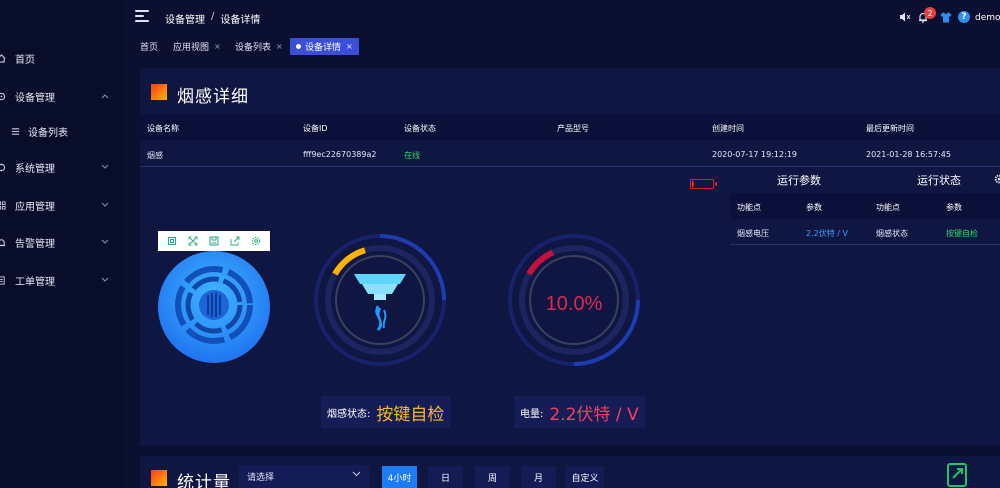 The width and height of the screenshot is (1000, 488). I want to click on sidebar-item-device-list: 设备列表, so click(62, 131).